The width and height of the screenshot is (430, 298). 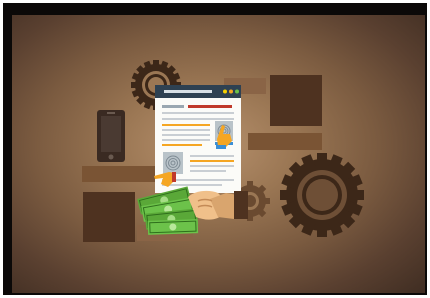 What do you see at coordinates (173, 163) in the screenshot?
I see `fingerprint-icon` at bounding box center [173, 163].